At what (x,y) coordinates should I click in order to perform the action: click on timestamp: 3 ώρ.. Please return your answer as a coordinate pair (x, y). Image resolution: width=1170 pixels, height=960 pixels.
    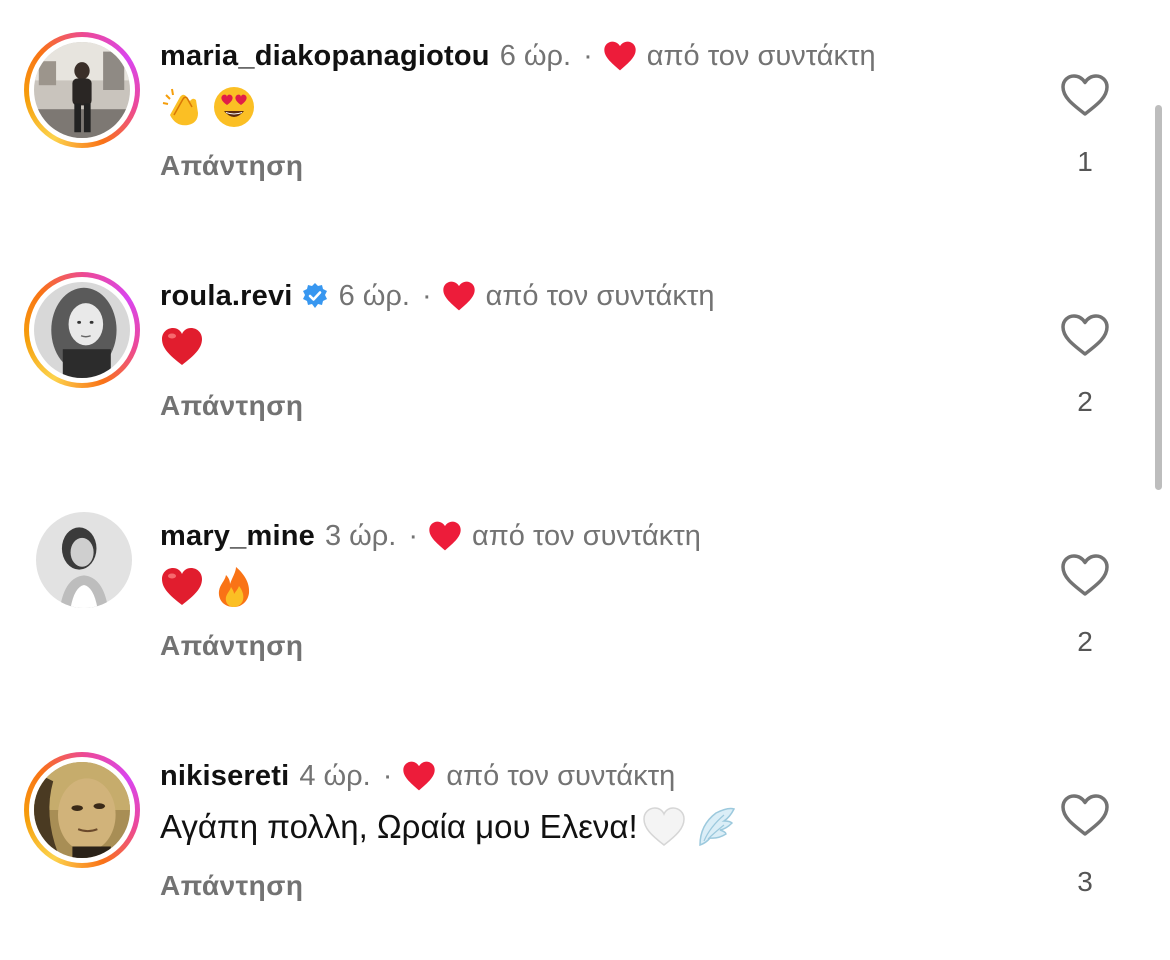
    Looking at the image, I should click on (360, 535).